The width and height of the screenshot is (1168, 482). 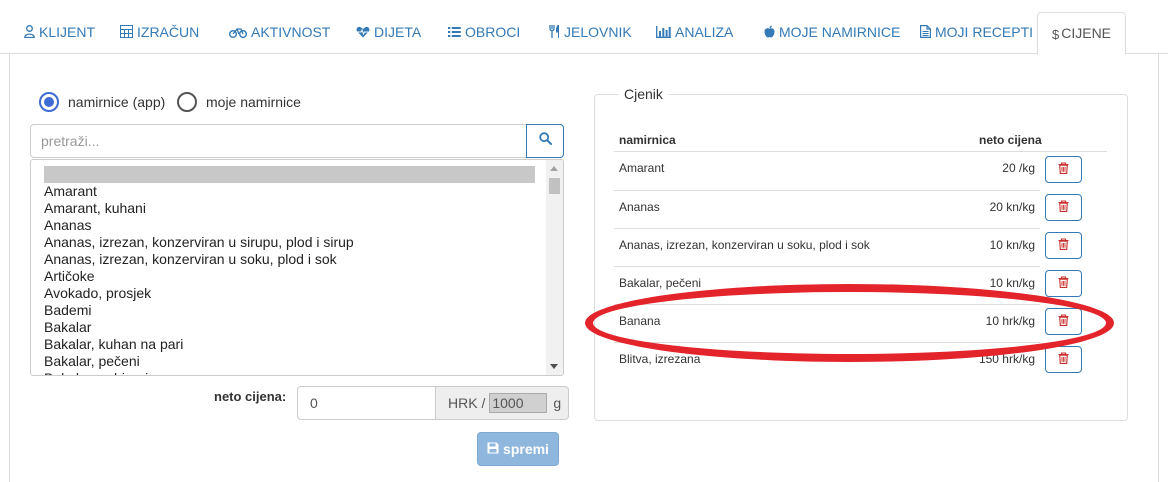 I want to click on tab-label: OBROCI, so click(x=493, y=32).